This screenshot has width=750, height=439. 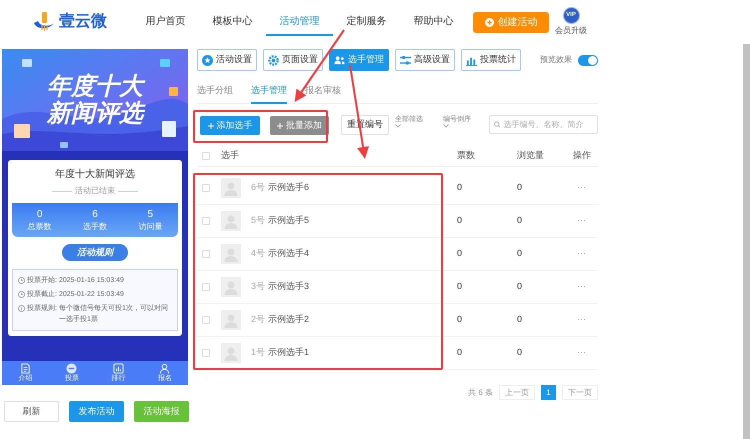 What do you see at coordinates (95, 214) in the screenshot?
I see `stat-value: 6` at bounding box center [95, 214].